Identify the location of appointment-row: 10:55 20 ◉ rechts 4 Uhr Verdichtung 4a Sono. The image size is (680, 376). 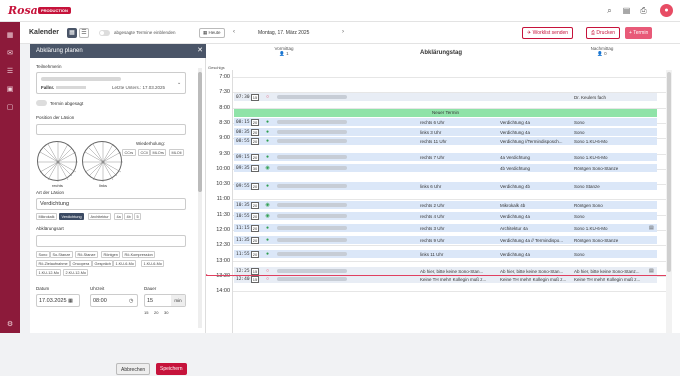
(445, 216).